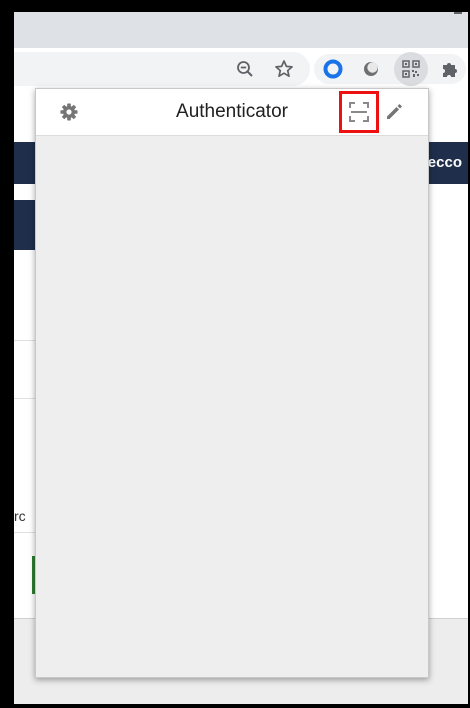 The image size is (470, 708). I want to click on authenticator-qr-icon, so click(411, 69).